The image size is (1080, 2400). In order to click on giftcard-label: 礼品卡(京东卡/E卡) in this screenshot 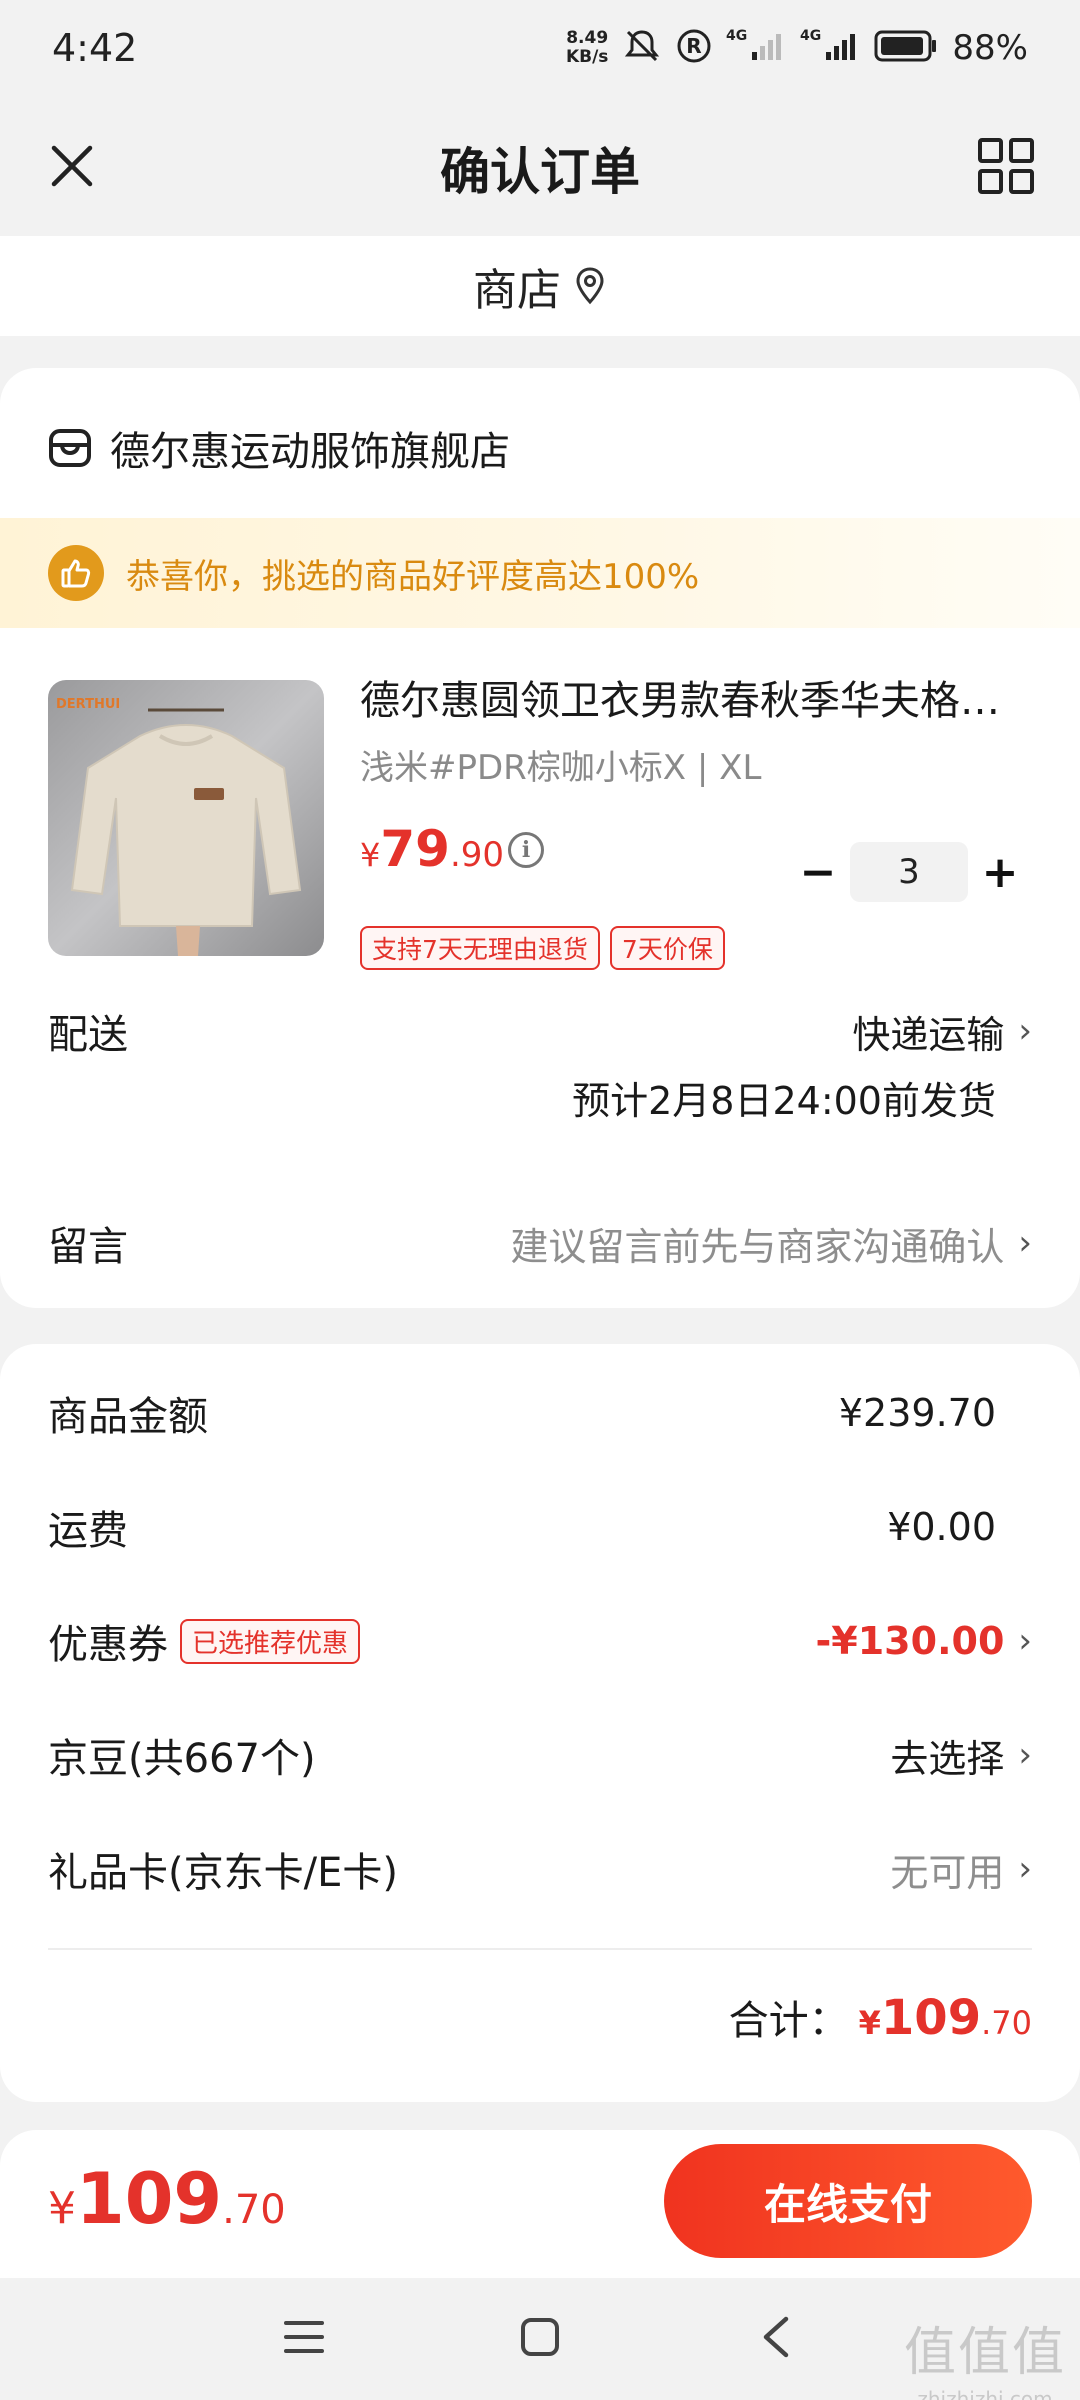, I will do `click(223, 1873)`.